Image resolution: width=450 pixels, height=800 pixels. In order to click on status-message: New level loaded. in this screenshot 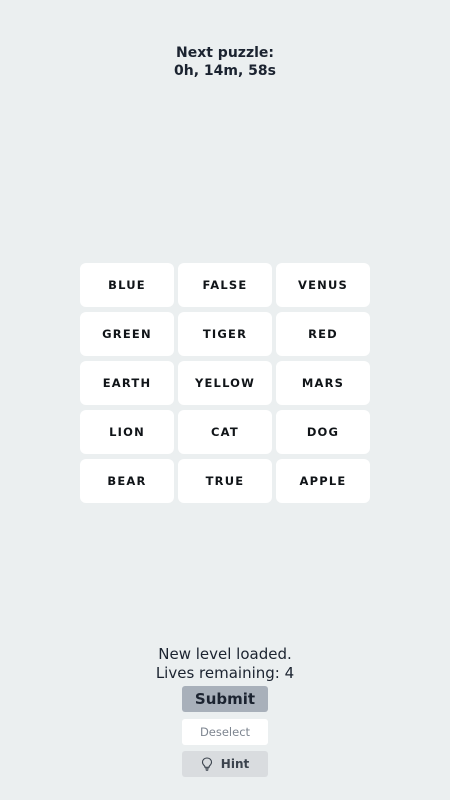, I will do `click(225, 654)`.